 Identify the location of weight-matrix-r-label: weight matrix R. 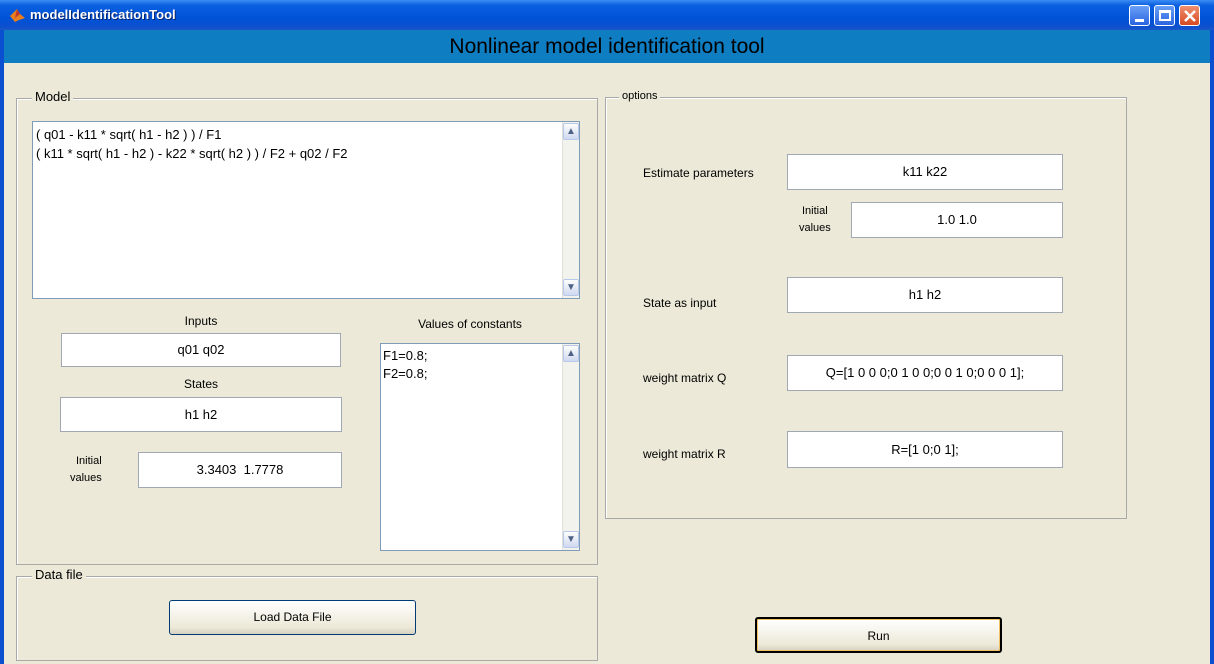
(684, 454).